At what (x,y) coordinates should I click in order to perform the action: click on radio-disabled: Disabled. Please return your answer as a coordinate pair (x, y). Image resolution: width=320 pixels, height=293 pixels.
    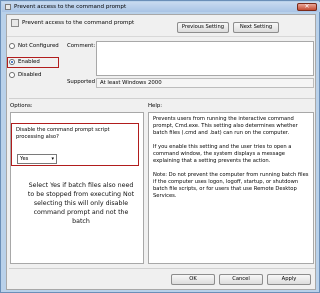
    Looking at the image, I should click on (25, 75).